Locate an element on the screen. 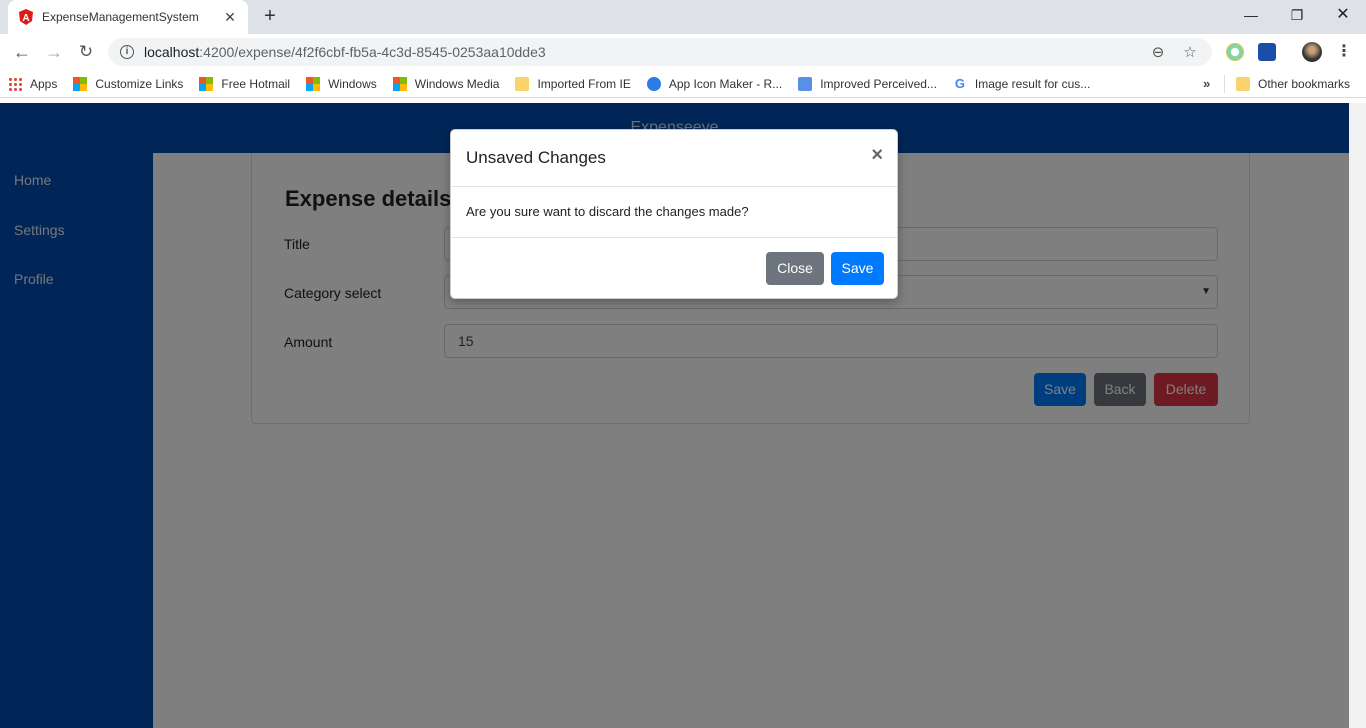  window-close-icon: ✕ is located at coordinates (1343, 16).